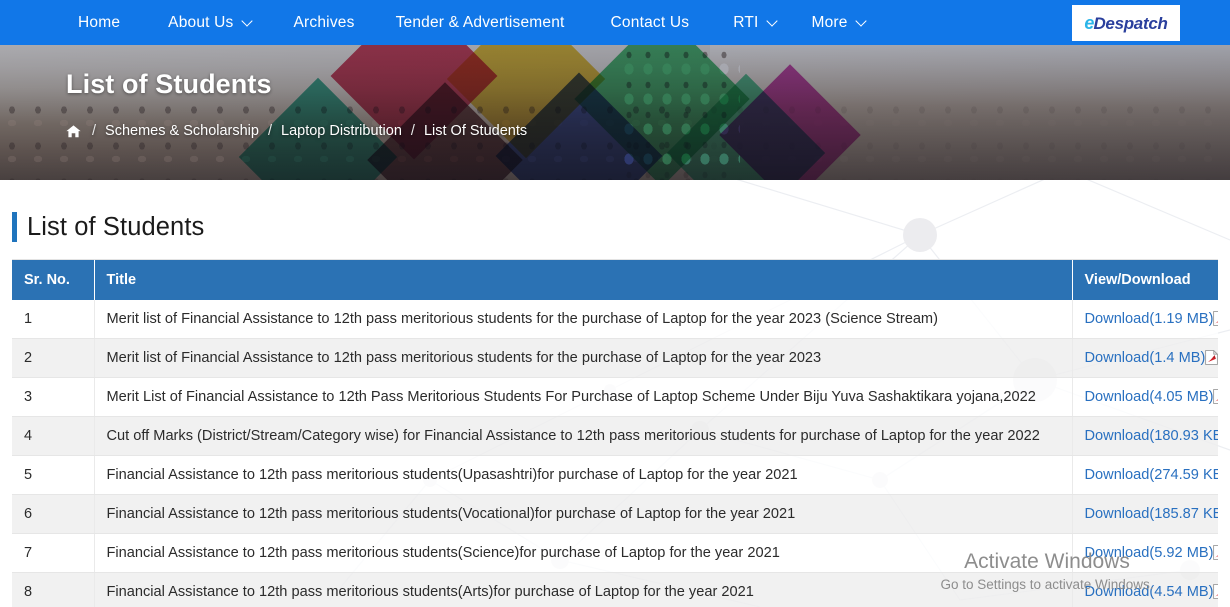 The image size is (1230, 607). What do you see at coordinates (1152, 475) in the screenshot?
I see `download-link: Download(274.59 KB)` at bounding box center [1152, 475].